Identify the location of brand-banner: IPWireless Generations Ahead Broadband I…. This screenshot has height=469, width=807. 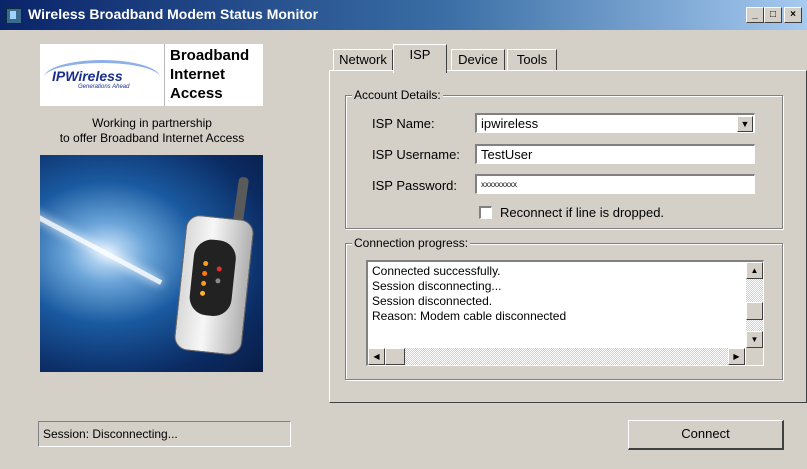
(151, 75).